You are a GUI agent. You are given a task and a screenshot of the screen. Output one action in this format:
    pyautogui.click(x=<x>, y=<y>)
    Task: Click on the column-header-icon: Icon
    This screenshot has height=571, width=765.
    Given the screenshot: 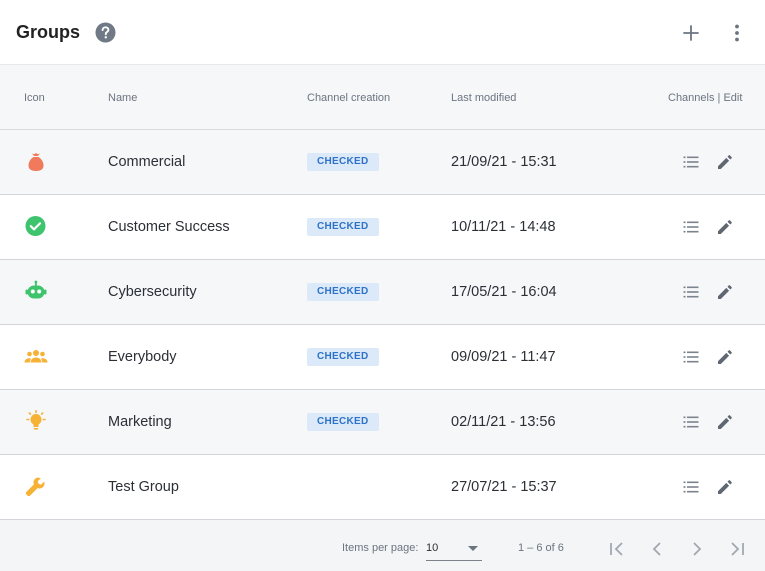 What is the action you would take?
    pyautogui.click(x=34, y=98)
    